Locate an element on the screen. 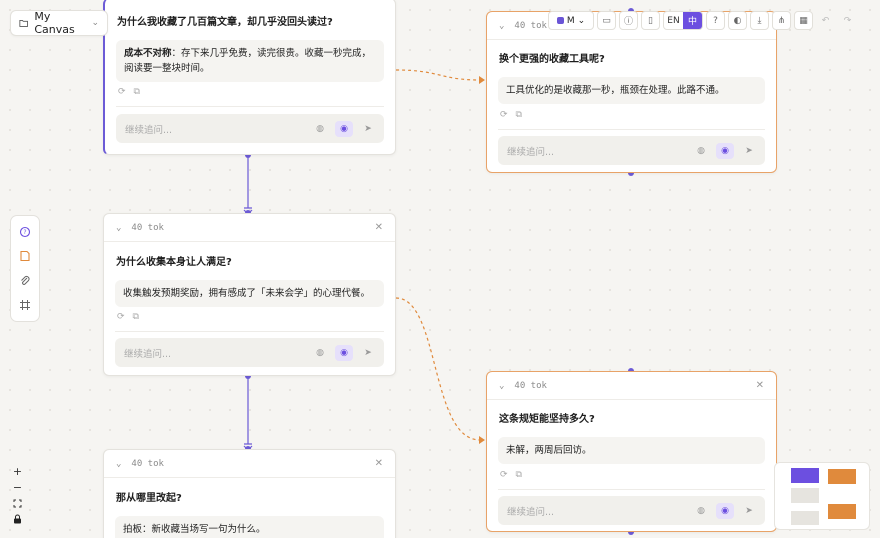 This screenshot has height=538, width=880. share-button: ⋔ is located at coordinates (781, 20).